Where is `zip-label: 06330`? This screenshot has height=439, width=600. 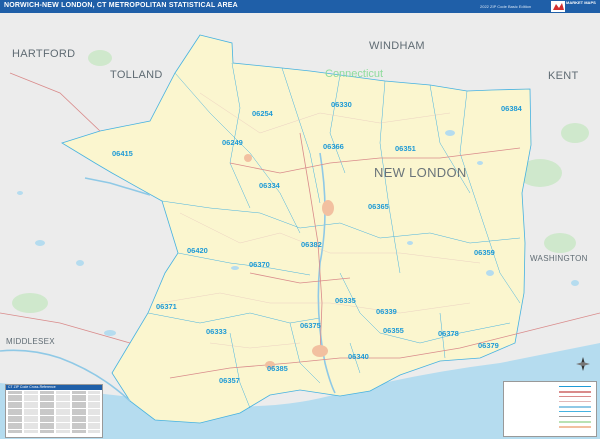 zip-label: 06330 is located at coordinates (341, 104).